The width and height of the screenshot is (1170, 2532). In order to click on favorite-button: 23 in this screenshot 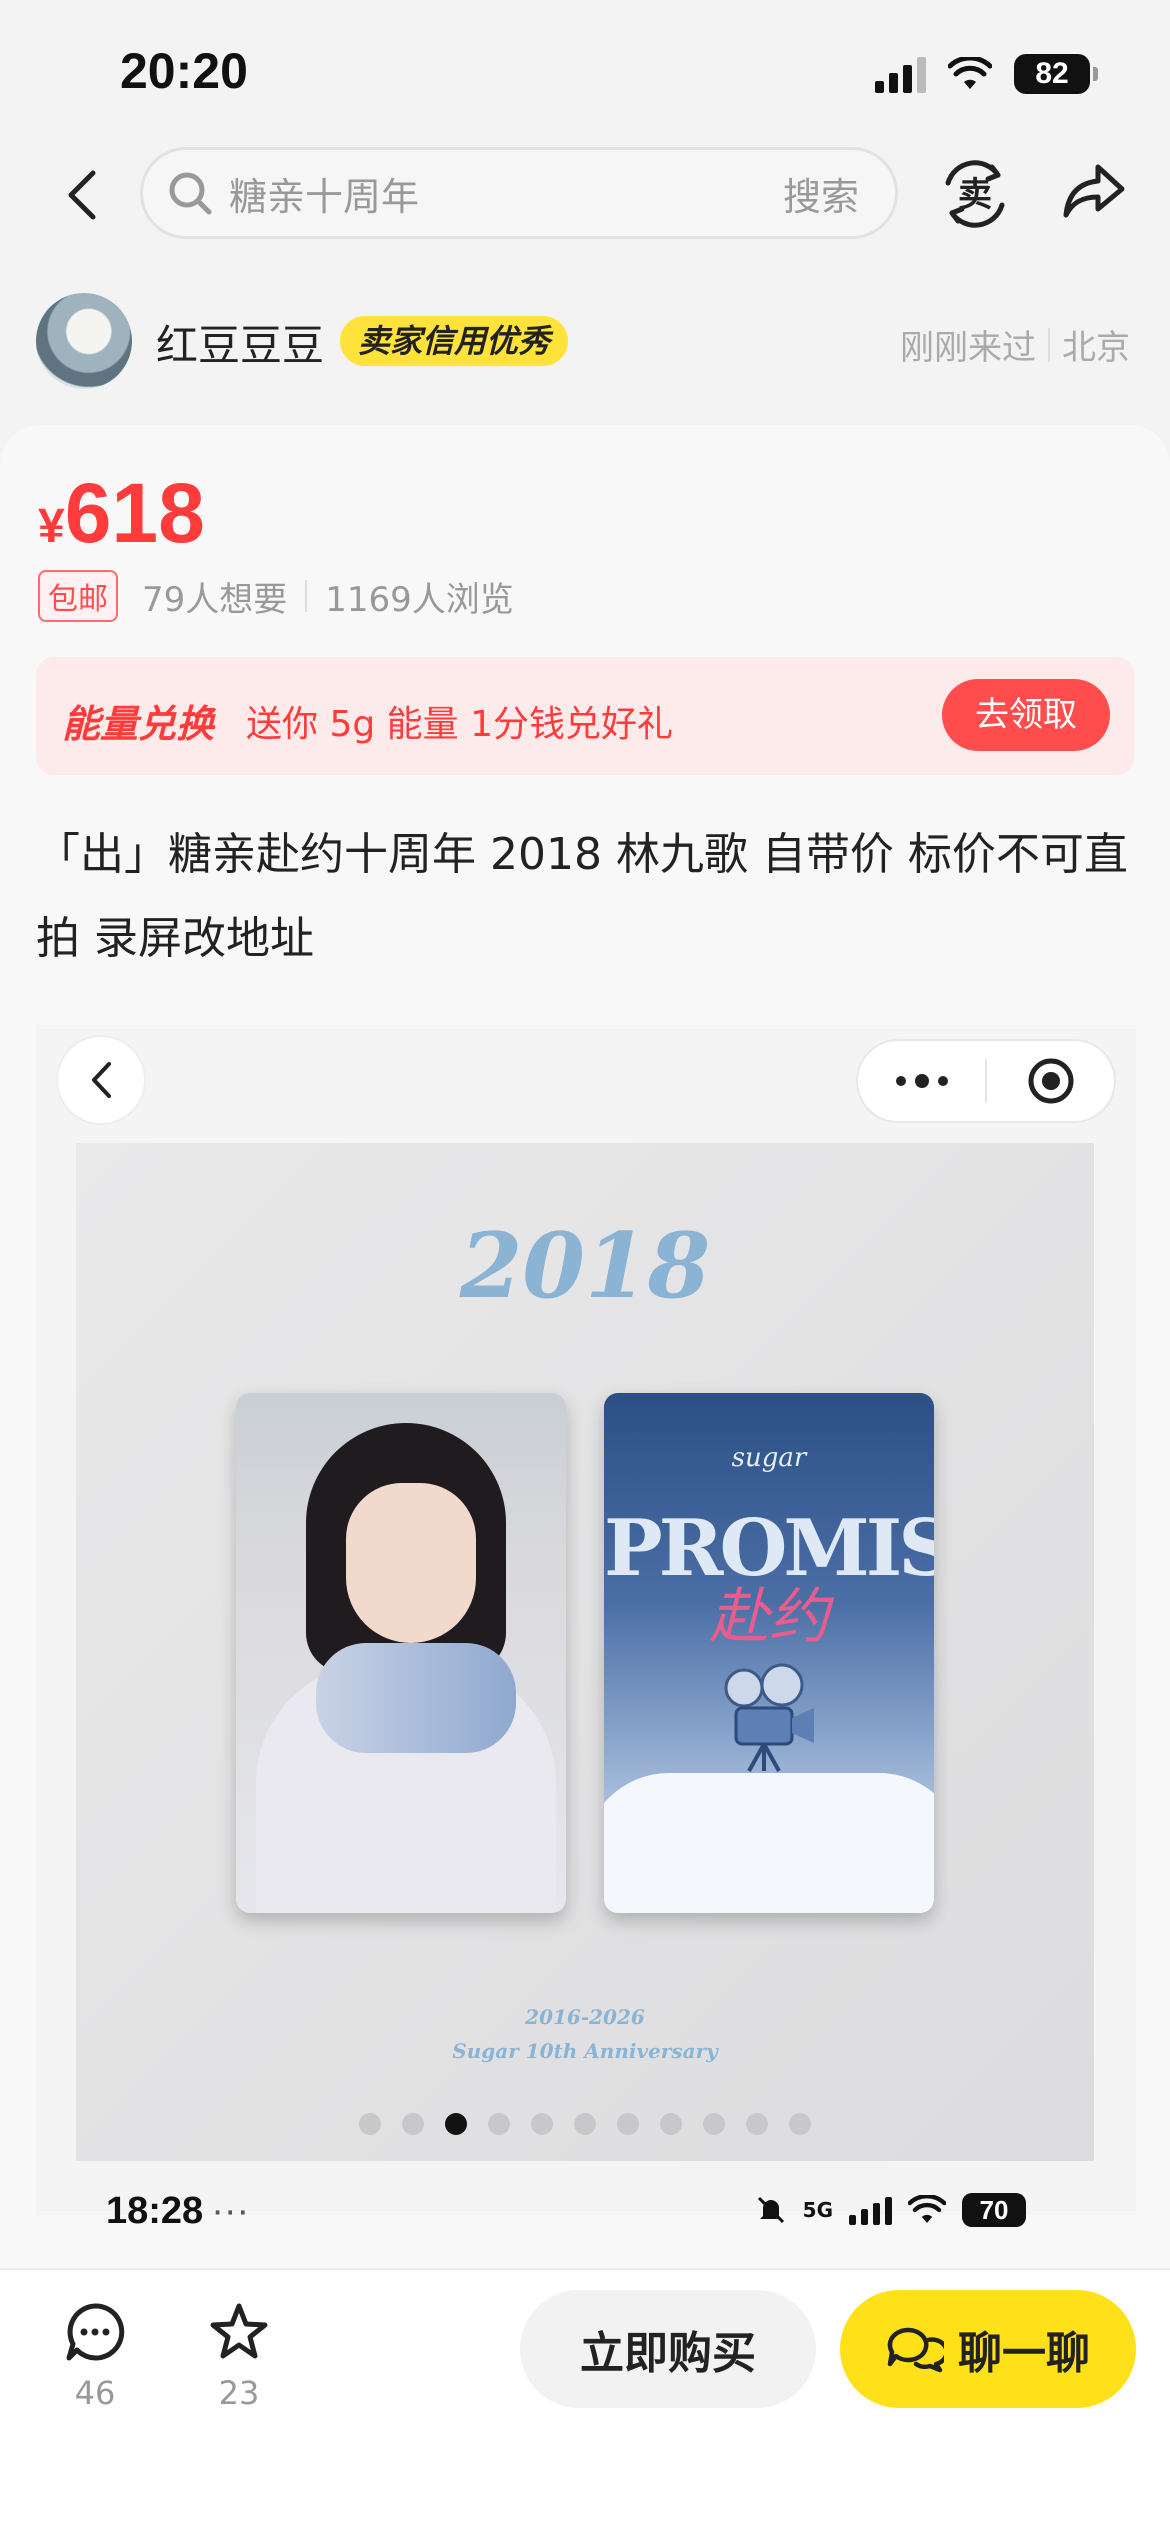, I will do `click(239, 2356)`.